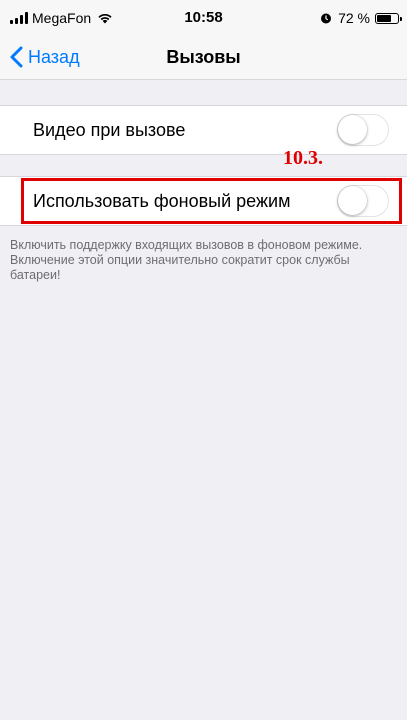 The width and height of the screenshot is (407, 720). I want to click on battery-fill, so click(384, 18).